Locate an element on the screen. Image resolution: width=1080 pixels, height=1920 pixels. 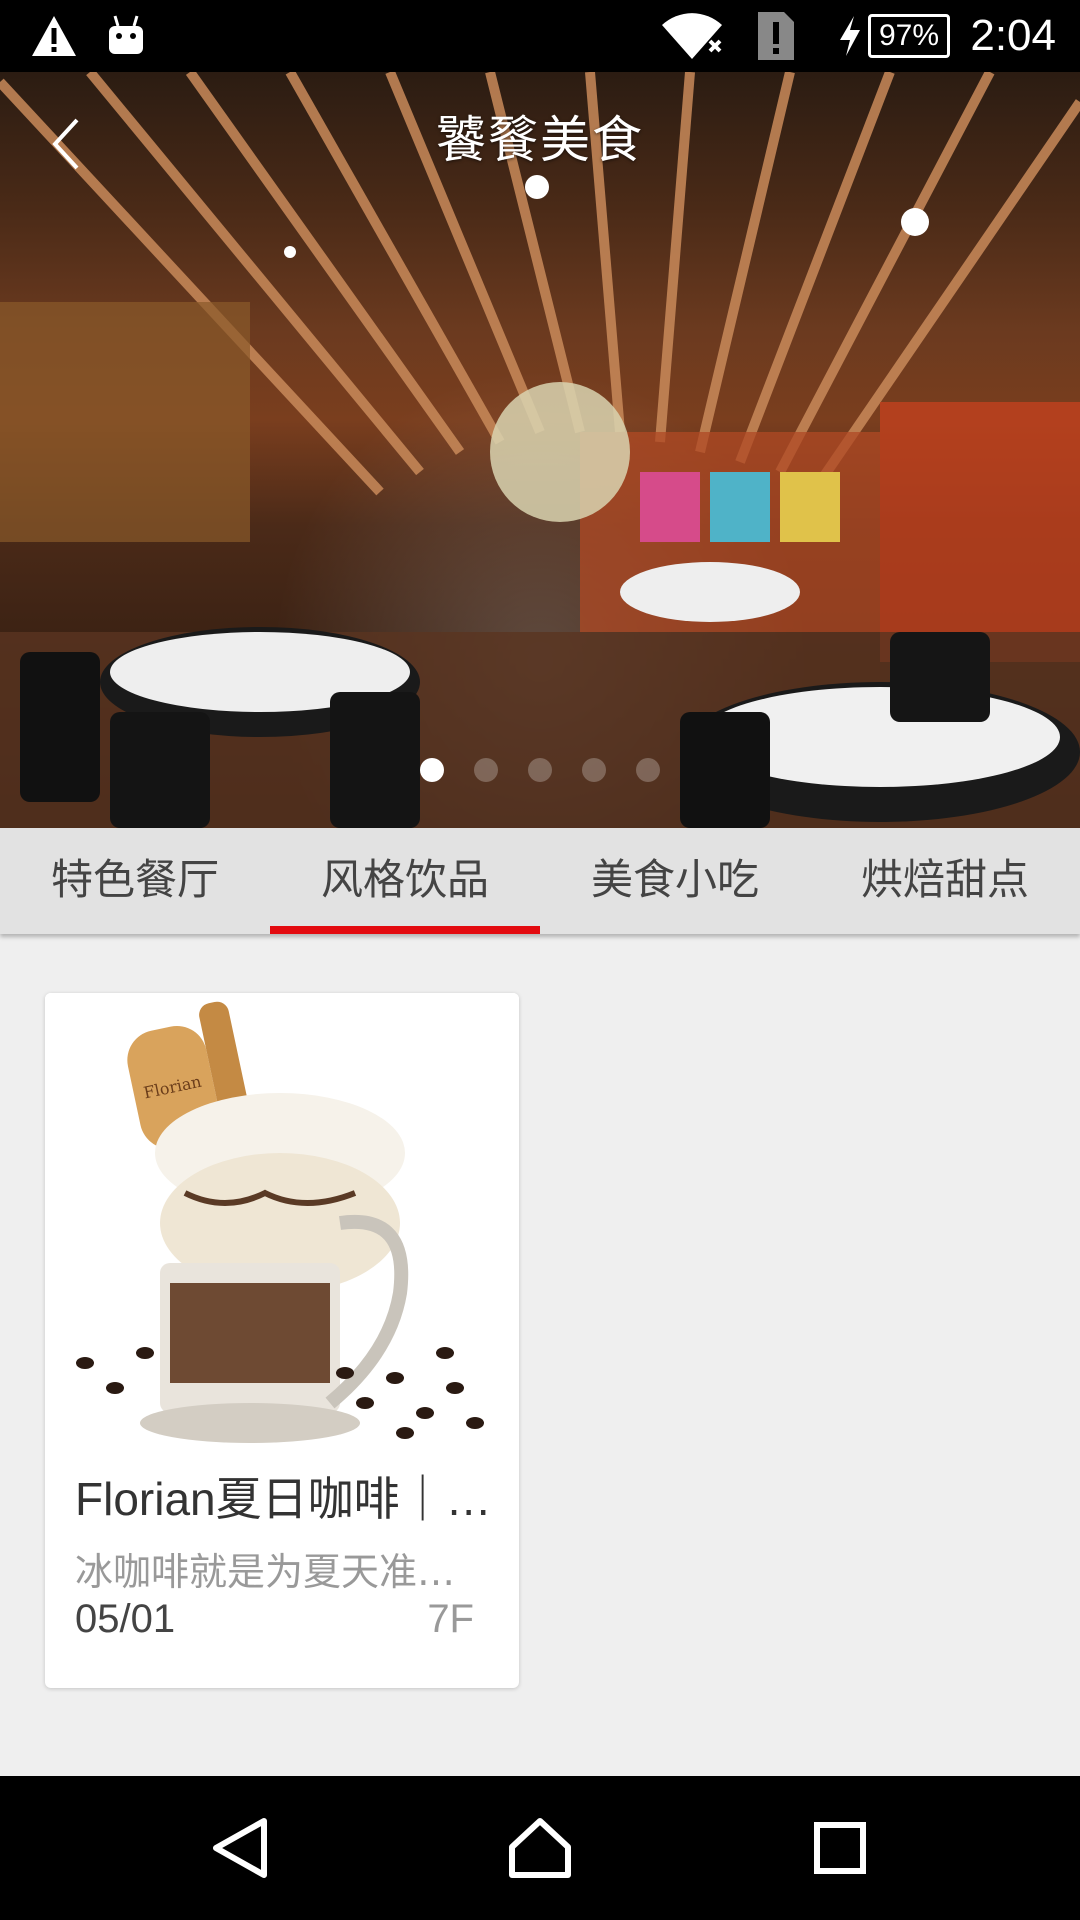
recents-icon is located at coordinates (840, 1848).